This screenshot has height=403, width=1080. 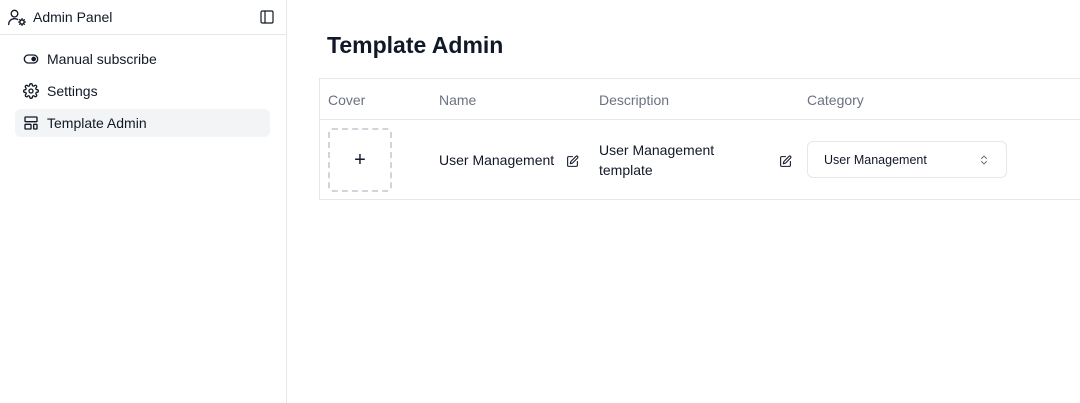 I want to click on sidebar-item-label: Manual subscribe, so click(x=102, y=59).